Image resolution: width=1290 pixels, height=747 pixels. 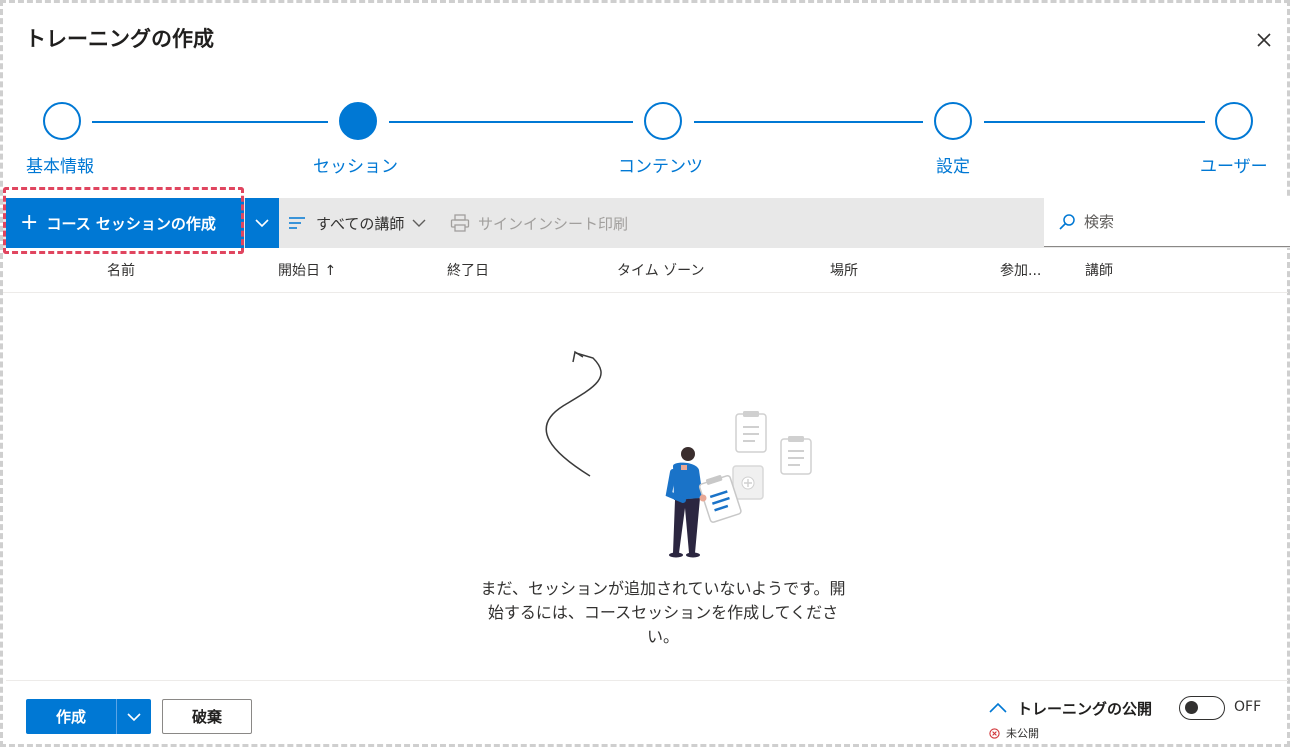 I want to click on step-content-label: コンテンツ, so click(x=660, y=164).